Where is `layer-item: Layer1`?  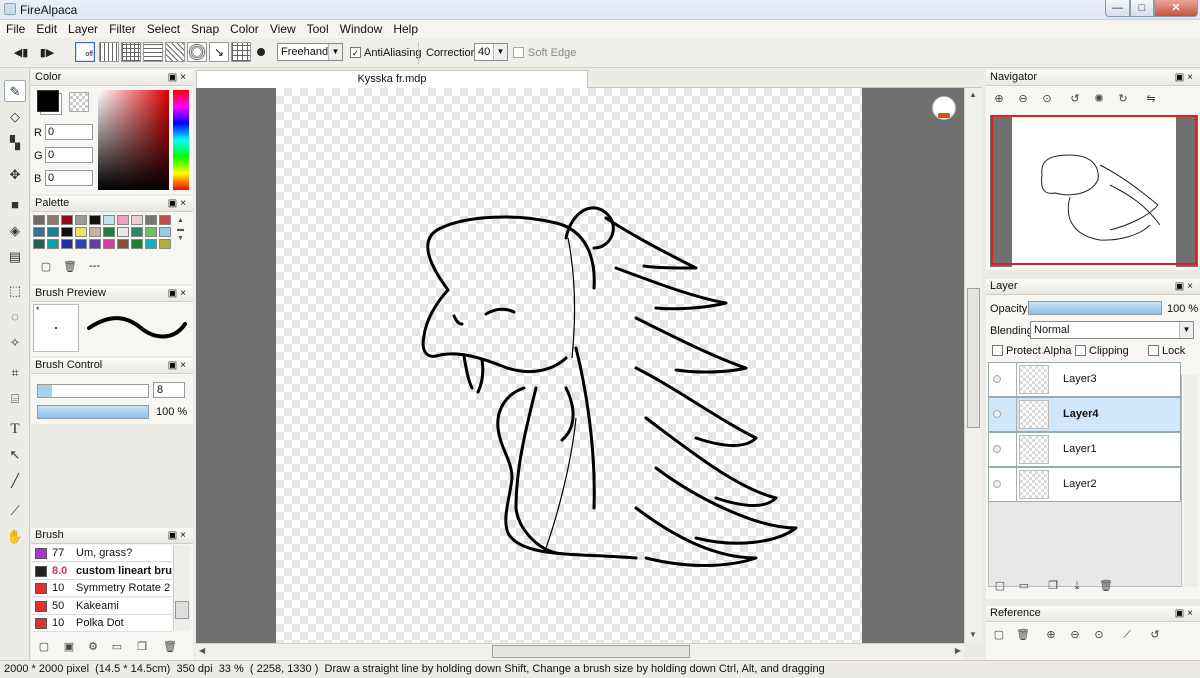 layer-item: Layer1 is located at coordinates (1084, 449).